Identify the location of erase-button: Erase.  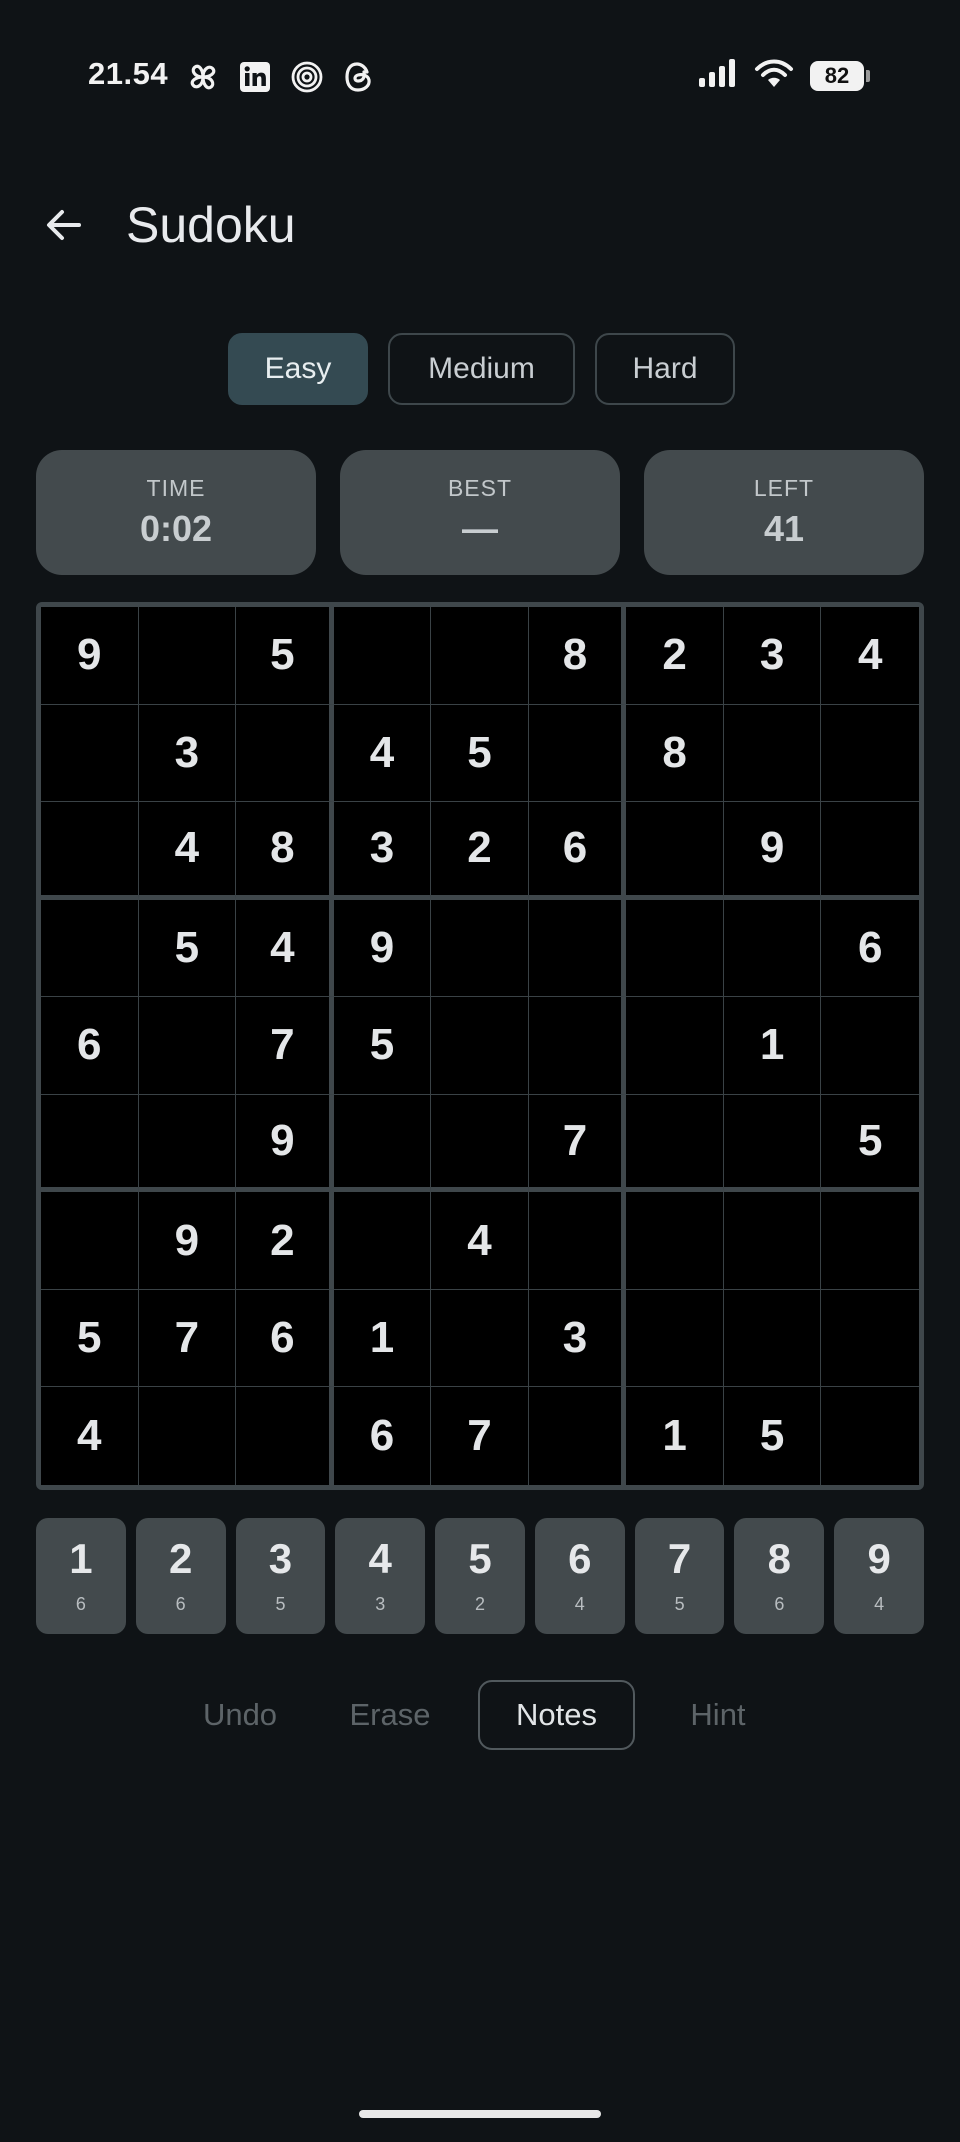
(390, 1715).